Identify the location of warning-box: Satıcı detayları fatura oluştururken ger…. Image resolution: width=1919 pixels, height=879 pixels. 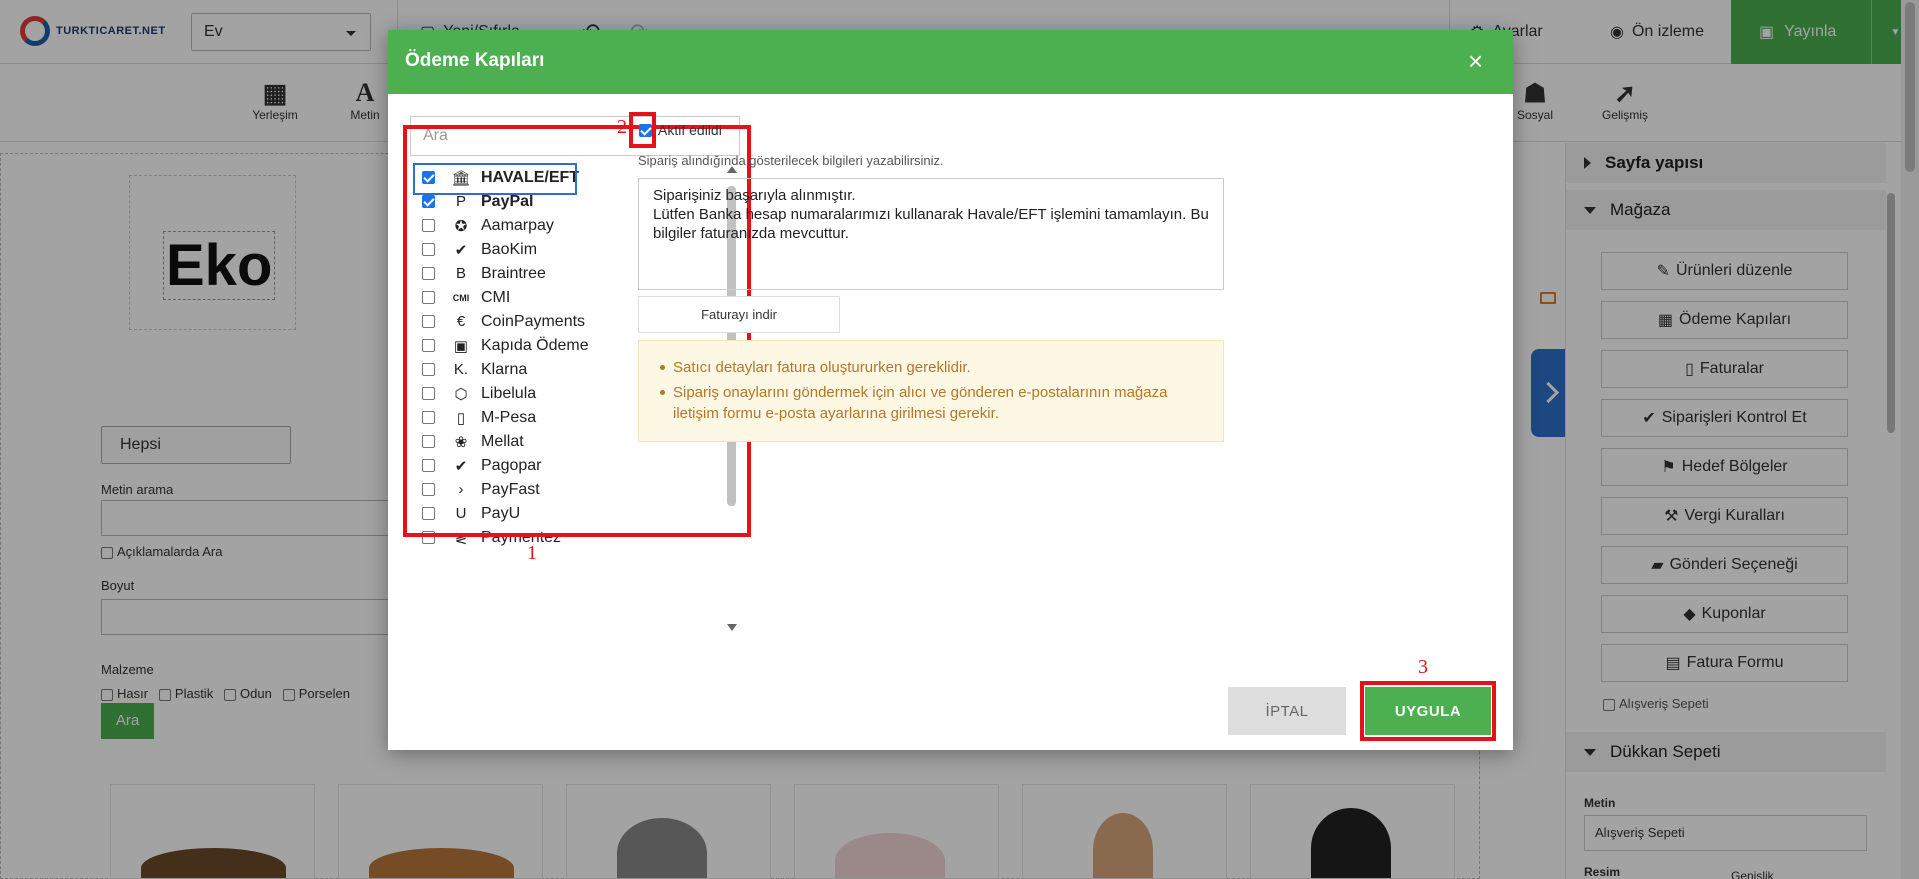
(931, 391).